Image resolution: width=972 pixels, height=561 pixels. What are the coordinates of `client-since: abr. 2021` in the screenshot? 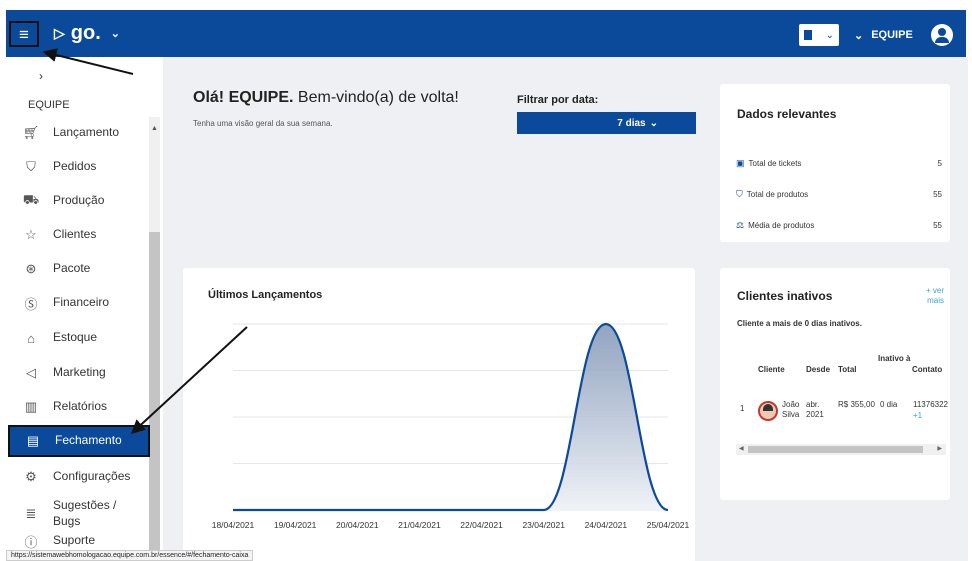 It's located at (815, 409).